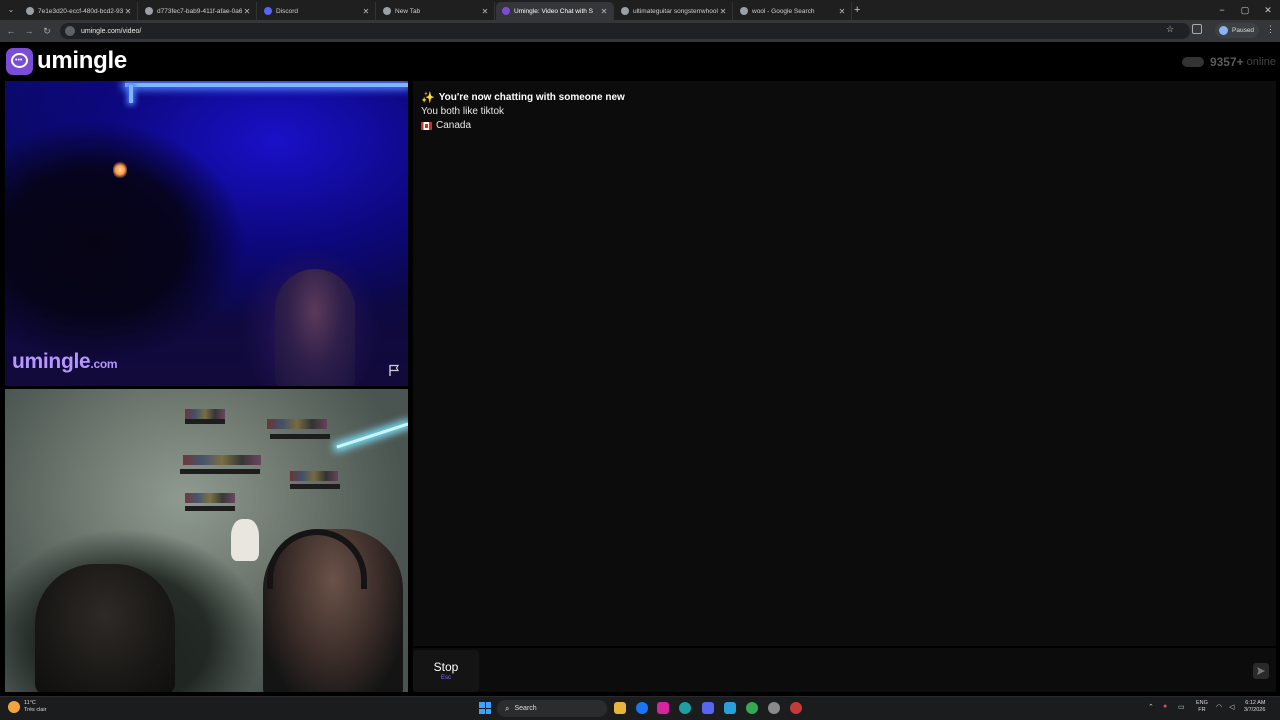 The image size is (1280, 720). I want to click on discord-icon, so click(708, 708).